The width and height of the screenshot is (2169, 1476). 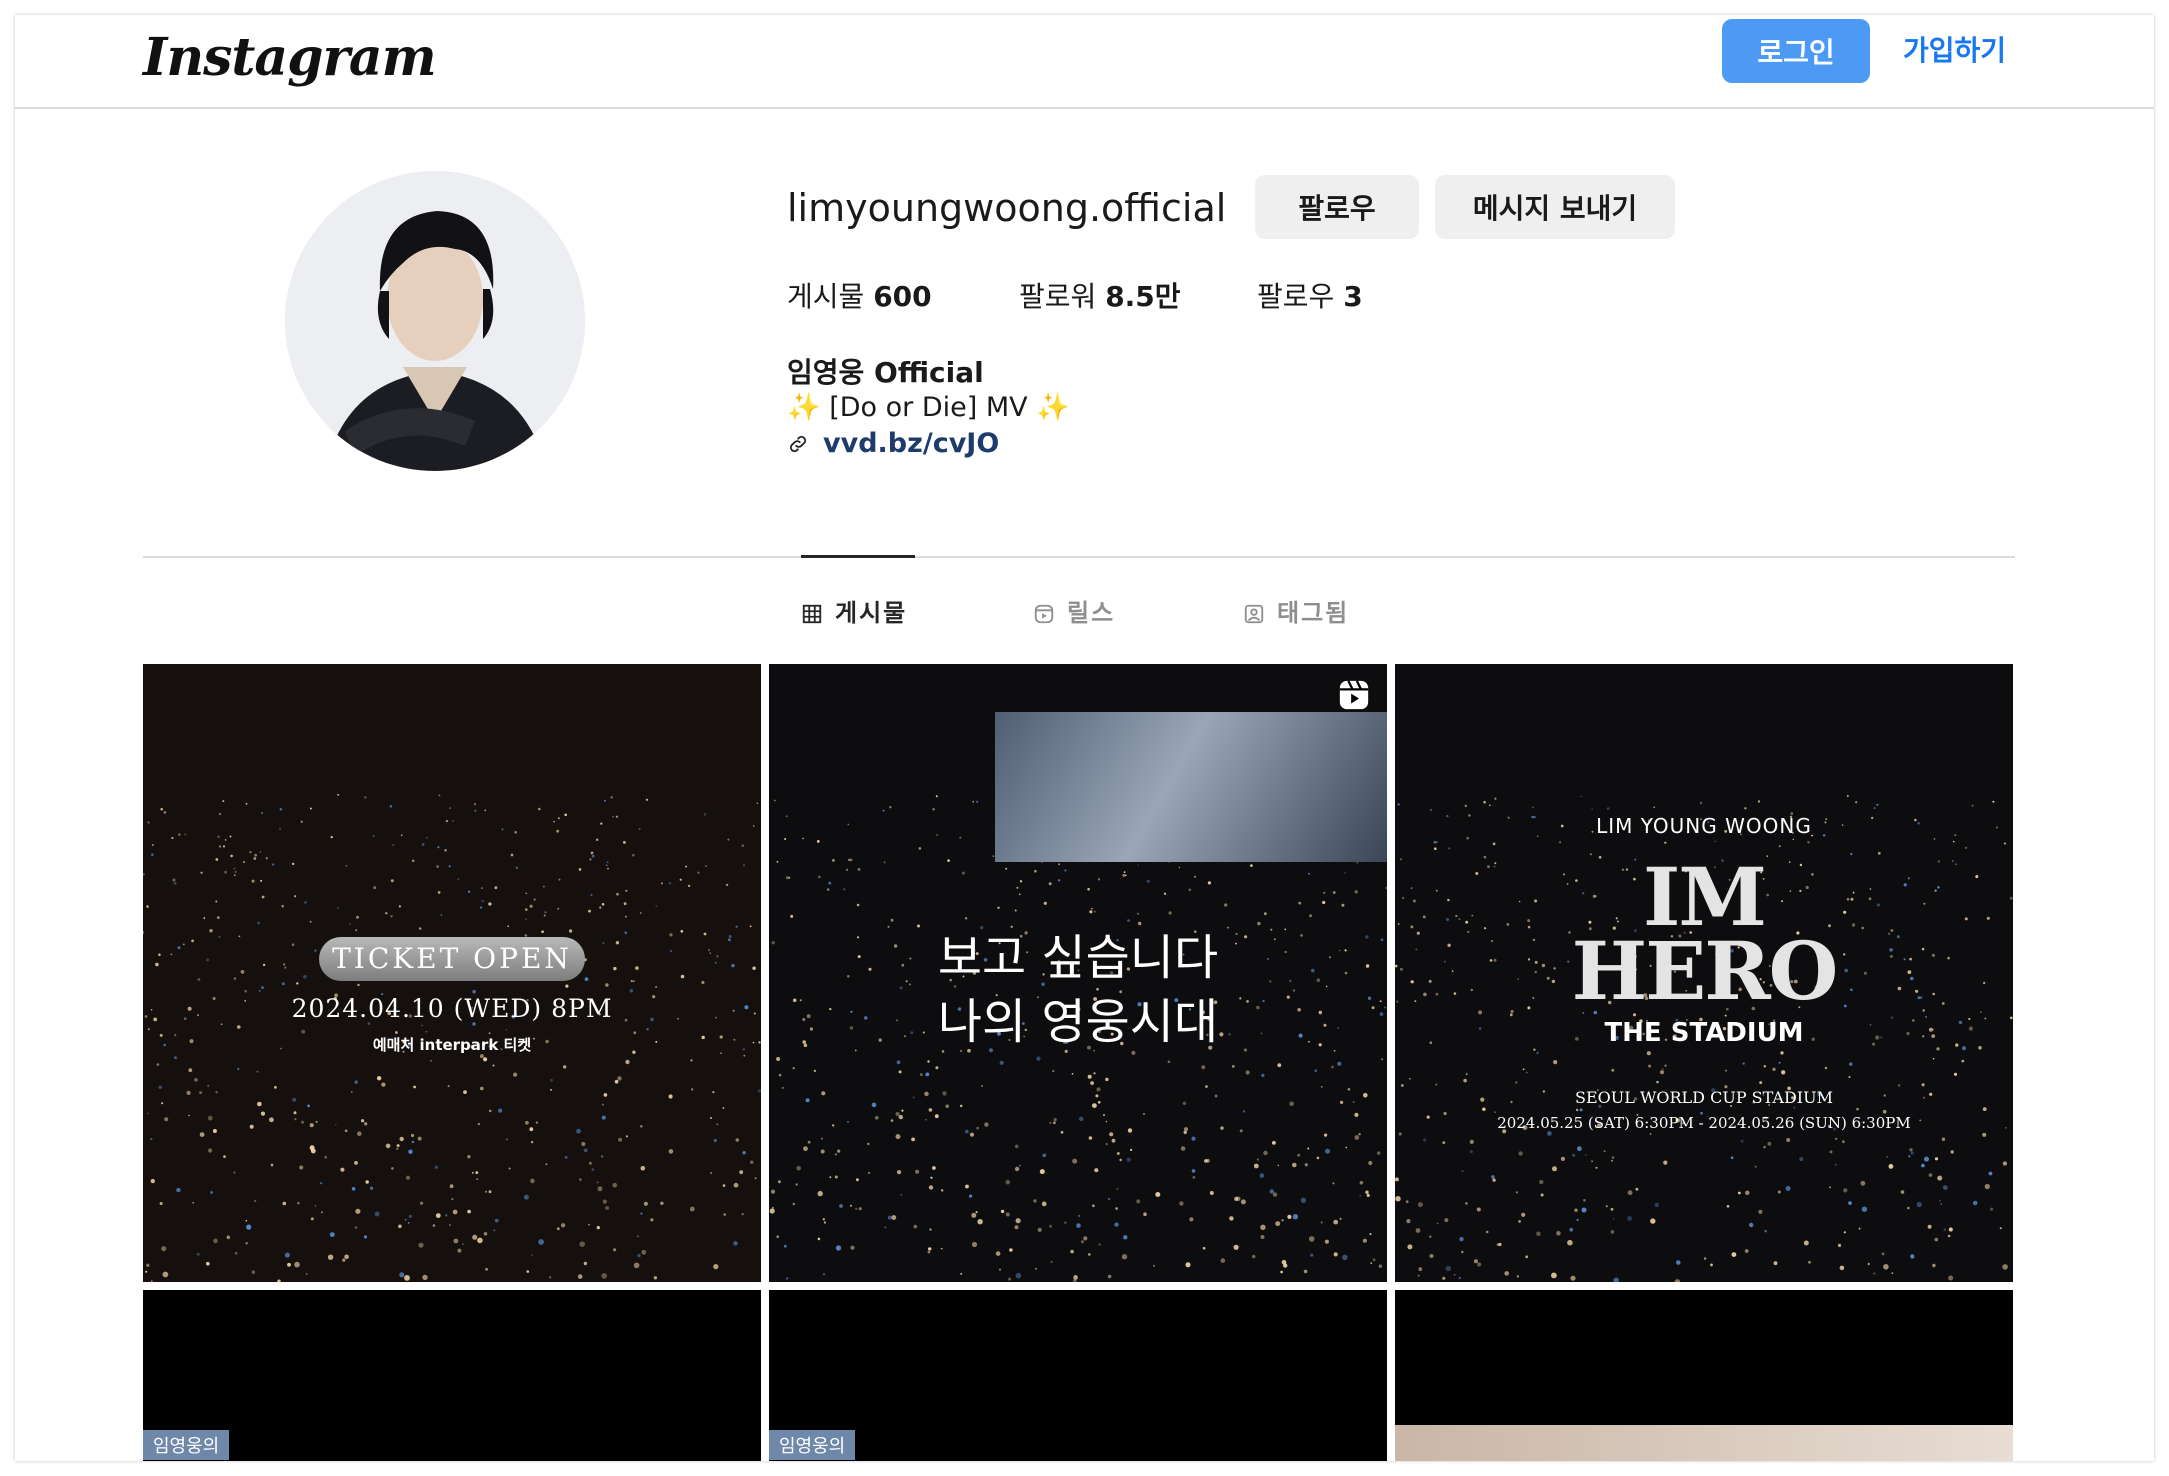 I want to click on poster-title: IM HERO, so click(x=1704, y=934).